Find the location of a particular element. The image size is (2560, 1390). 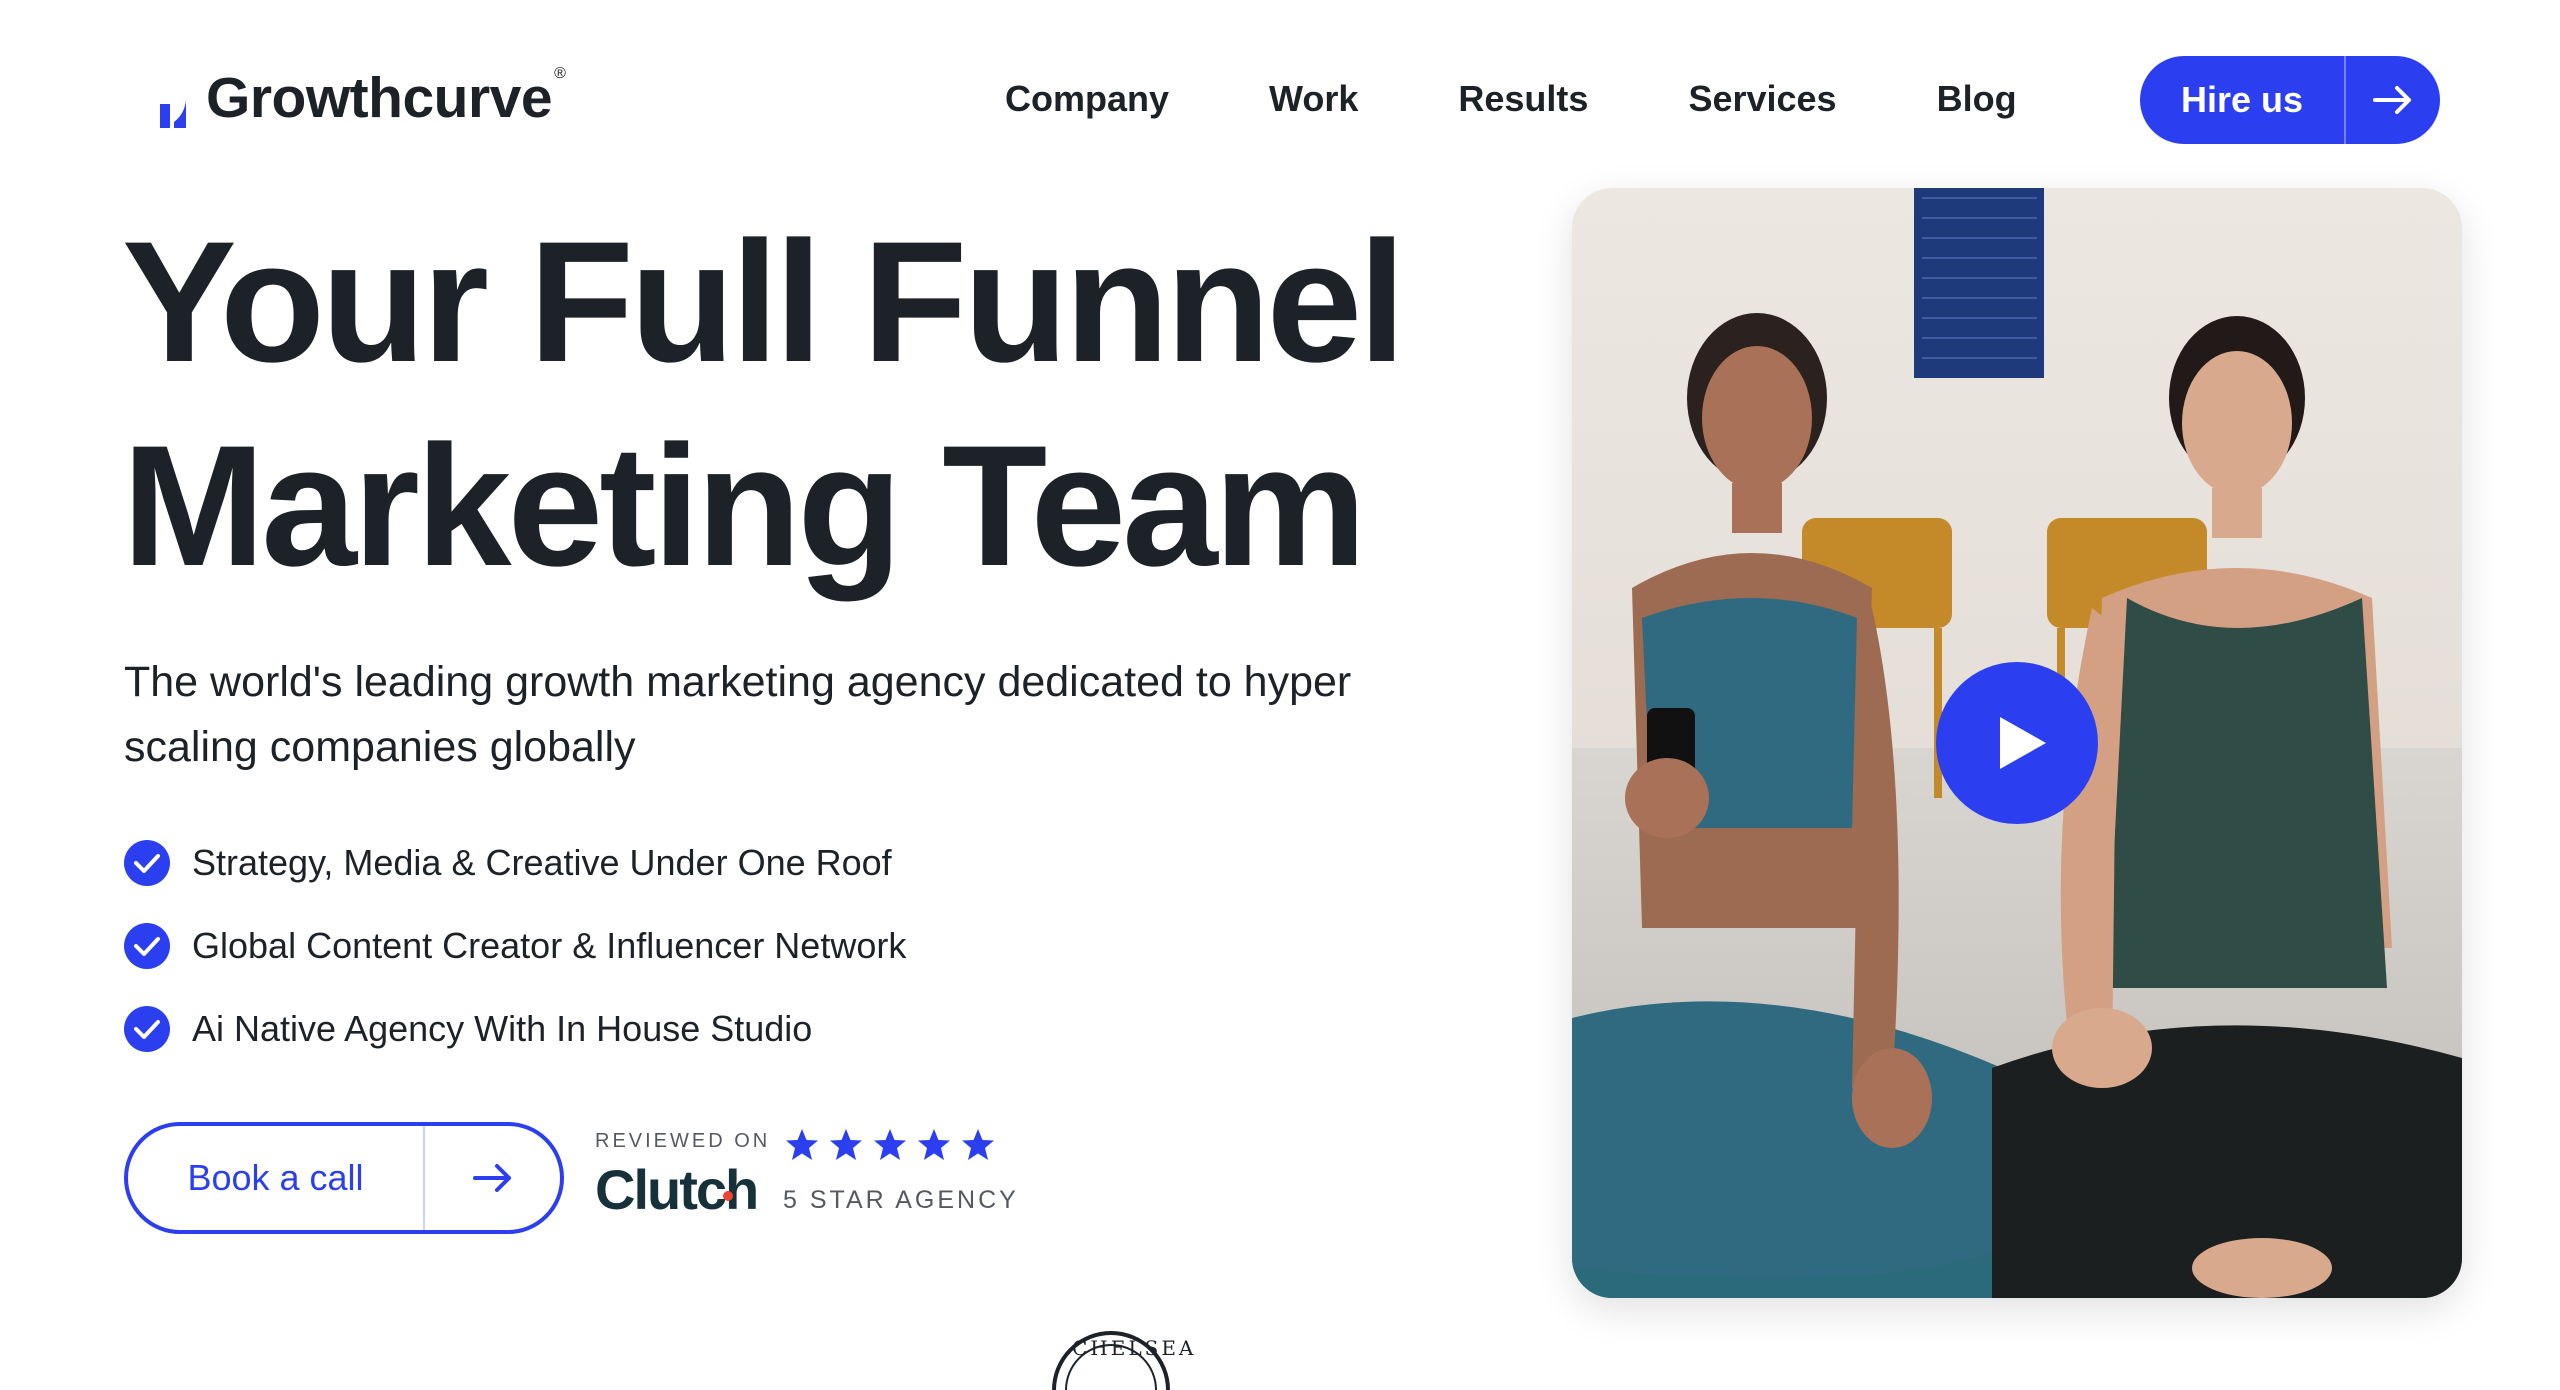

hero-title-line-1: Your Full Funnel is located at coordinates (764, 302).